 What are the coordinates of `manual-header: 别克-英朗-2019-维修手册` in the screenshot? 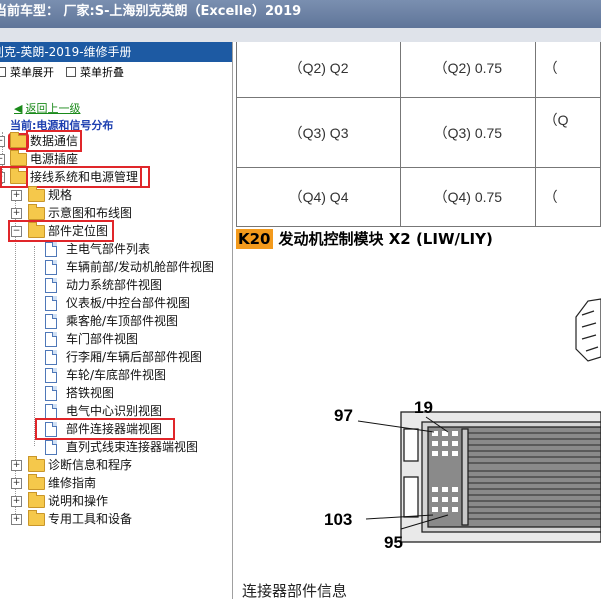 It's located at (116, 52).